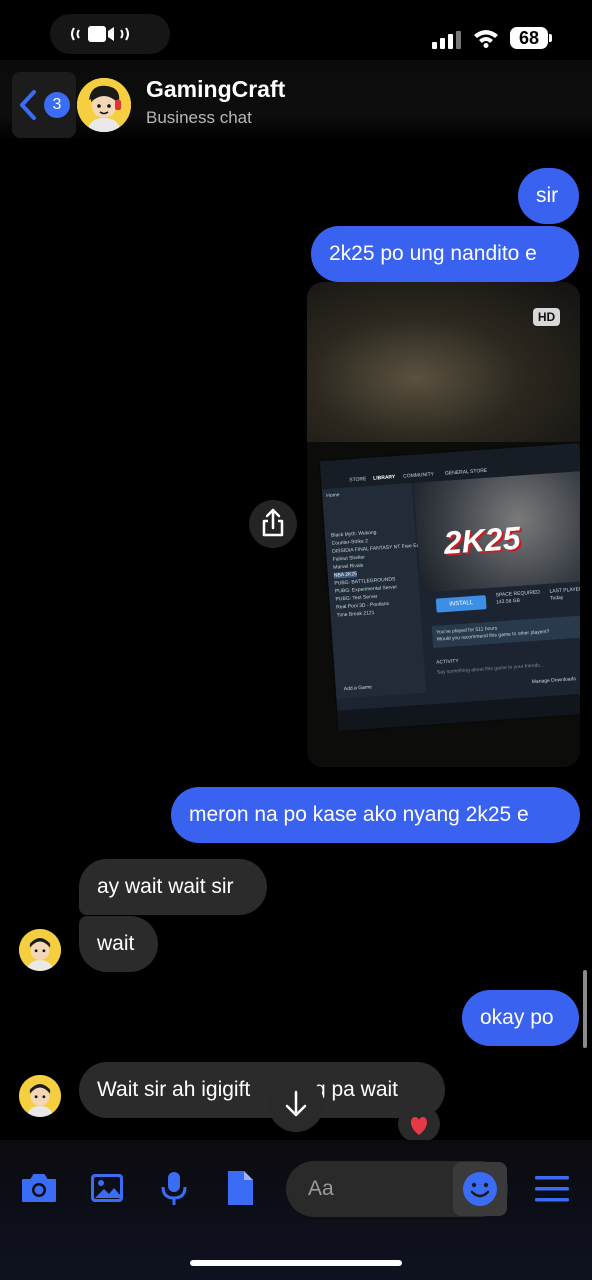  Describe the element at coordinates (508, 601) in the screenshot. I see `steam-space-value: 143.56 GB` at that location.